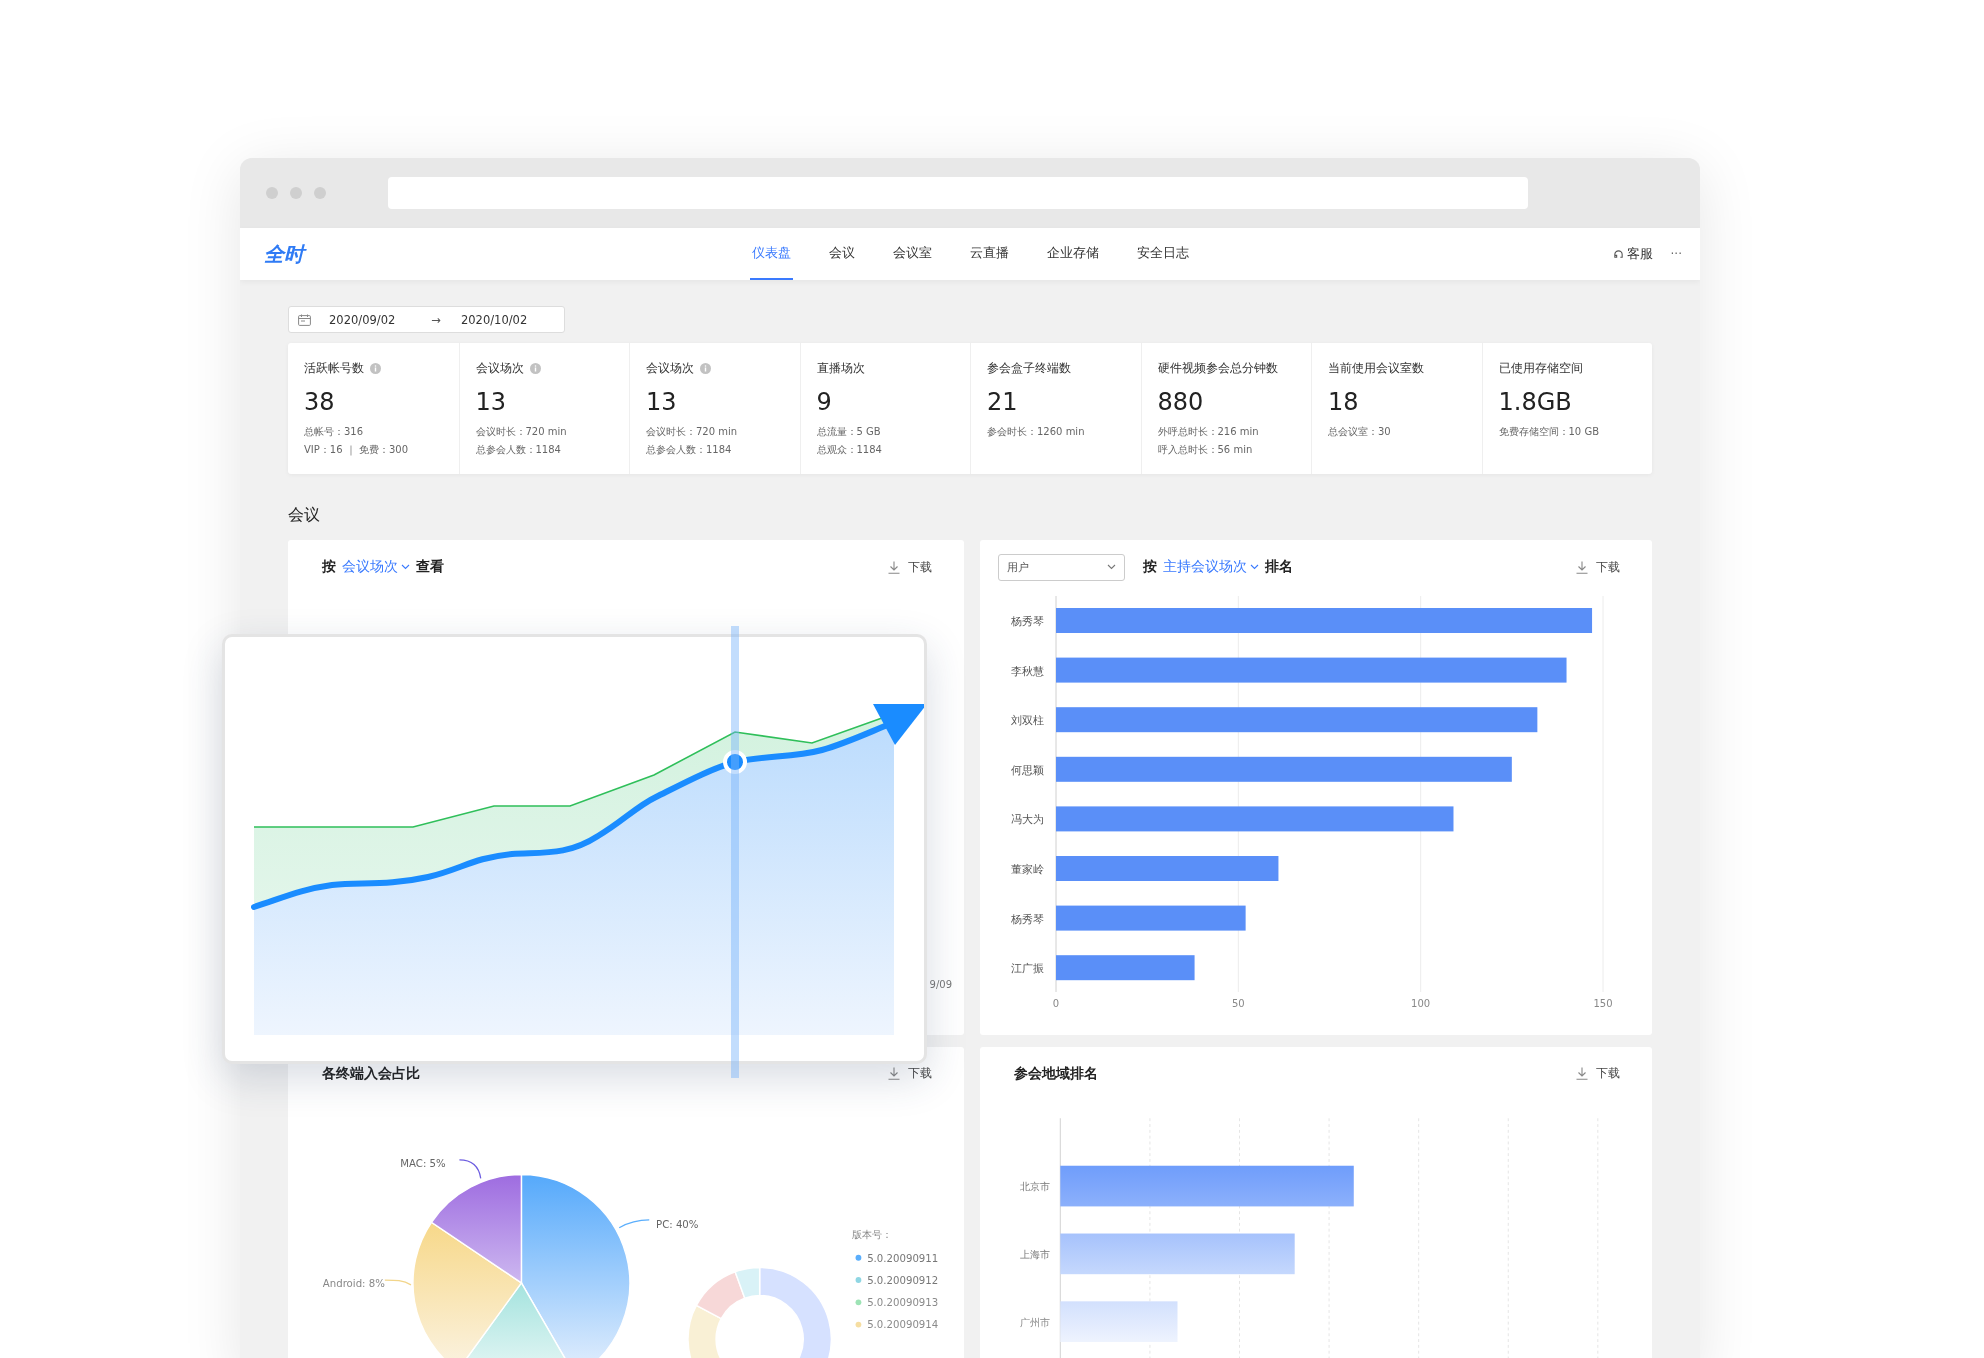  Describe the element at coordinates (1056, 1003) in the screenshot. I see `axis-tick-label: 0` at that location.